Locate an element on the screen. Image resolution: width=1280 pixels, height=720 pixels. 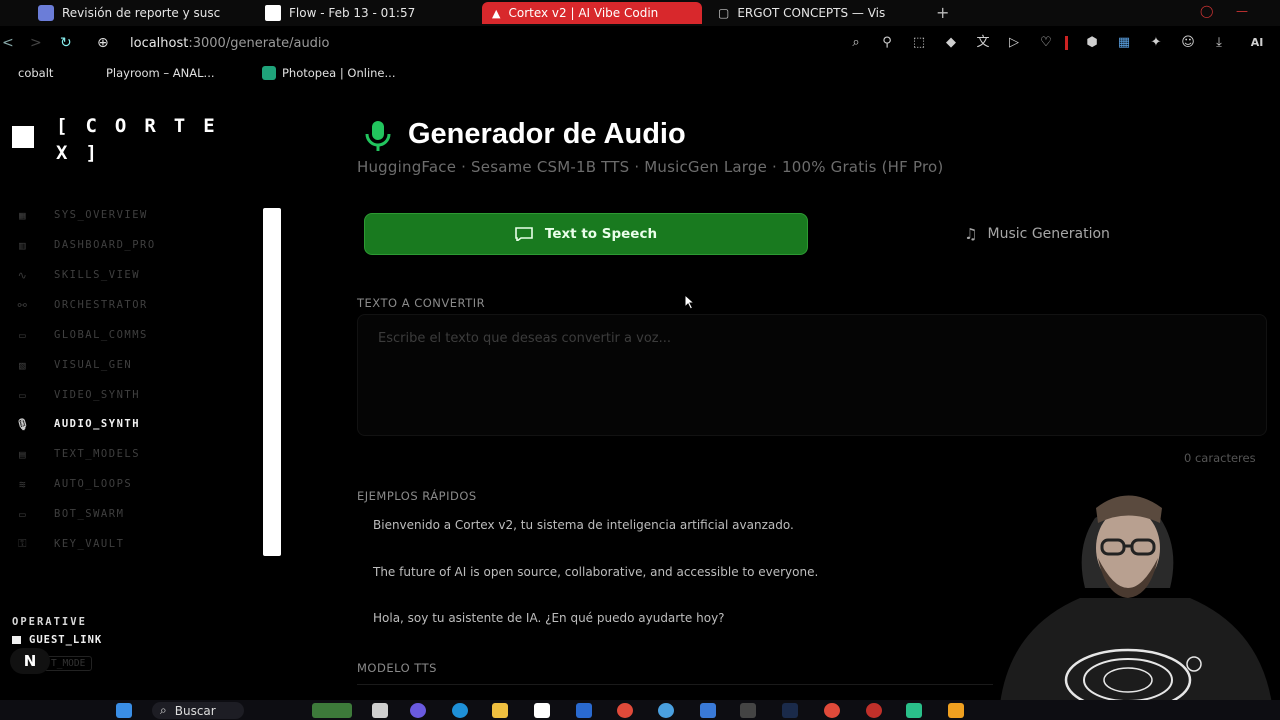
heart-icon: ♡ is located at coordinates (1046, 43).